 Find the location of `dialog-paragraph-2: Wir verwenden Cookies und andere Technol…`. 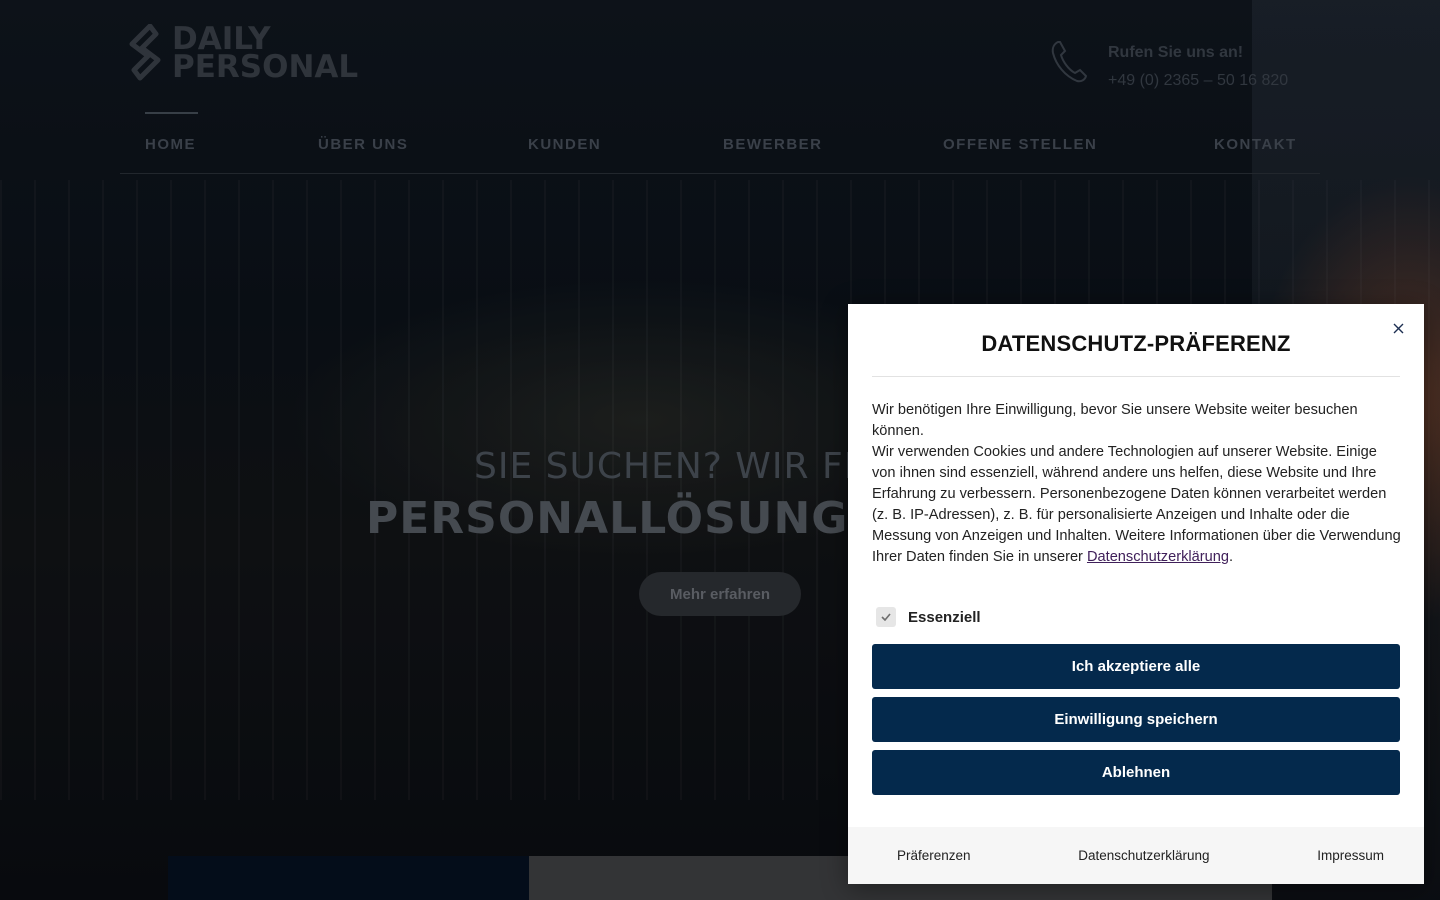

dialog-paragraph-2: Wir verwenden Cookies und andere Technol… is located at coordinates (1137, 505).